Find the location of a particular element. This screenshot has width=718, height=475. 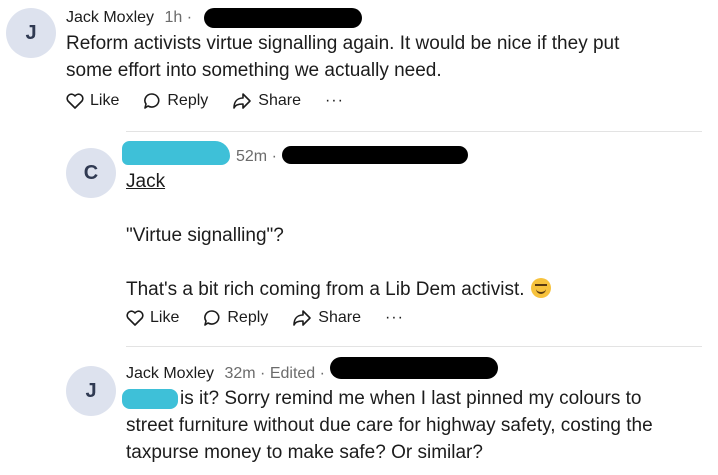

comment-meta: 52m · is located at coordinates (256, 157).